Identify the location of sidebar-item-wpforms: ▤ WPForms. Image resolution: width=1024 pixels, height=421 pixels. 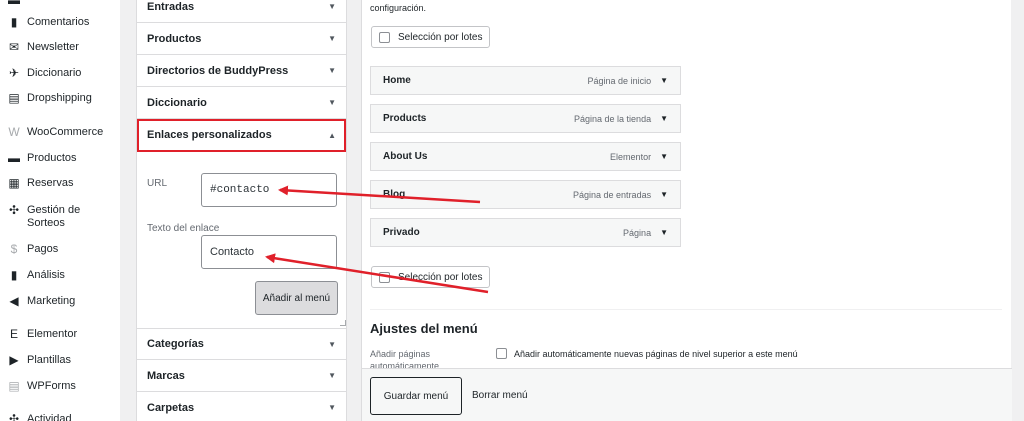
(60, 386).